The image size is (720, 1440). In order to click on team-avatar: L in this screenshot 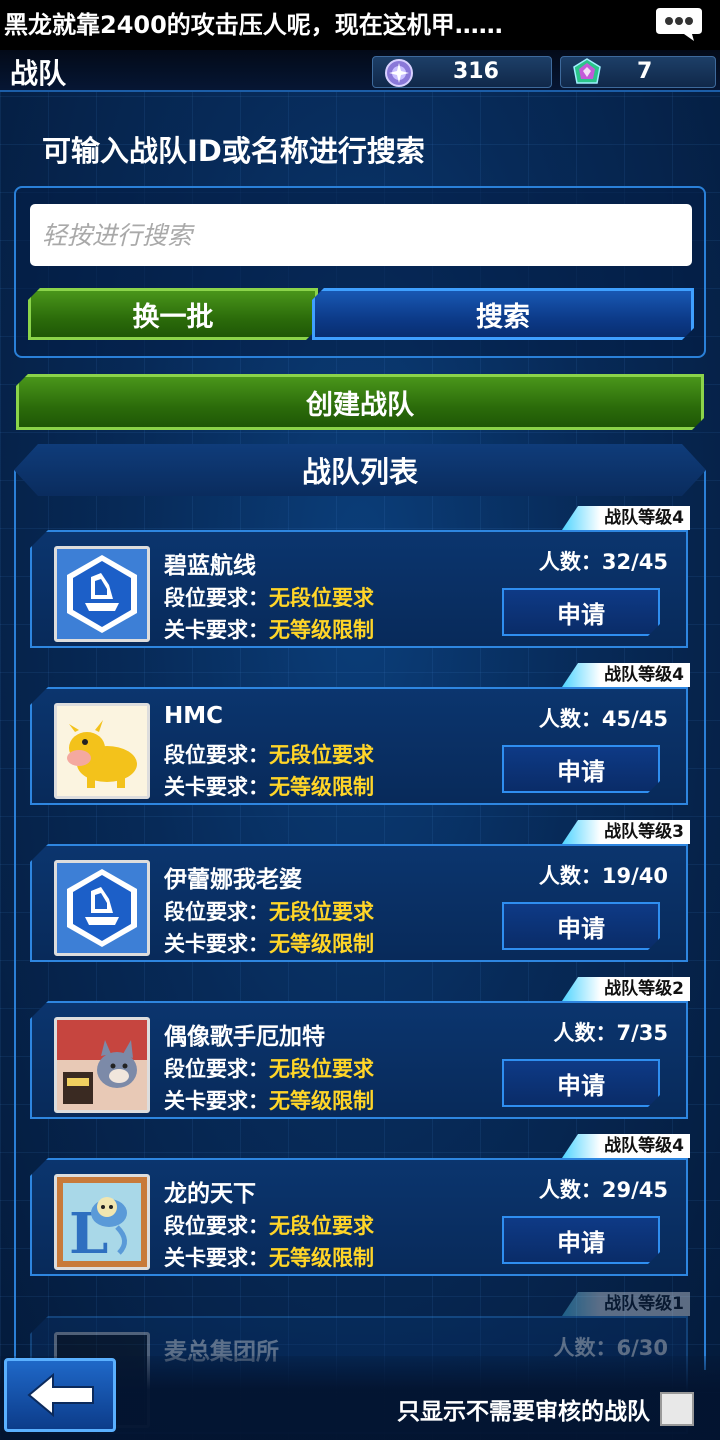, I will do `click(102, 1222)`.